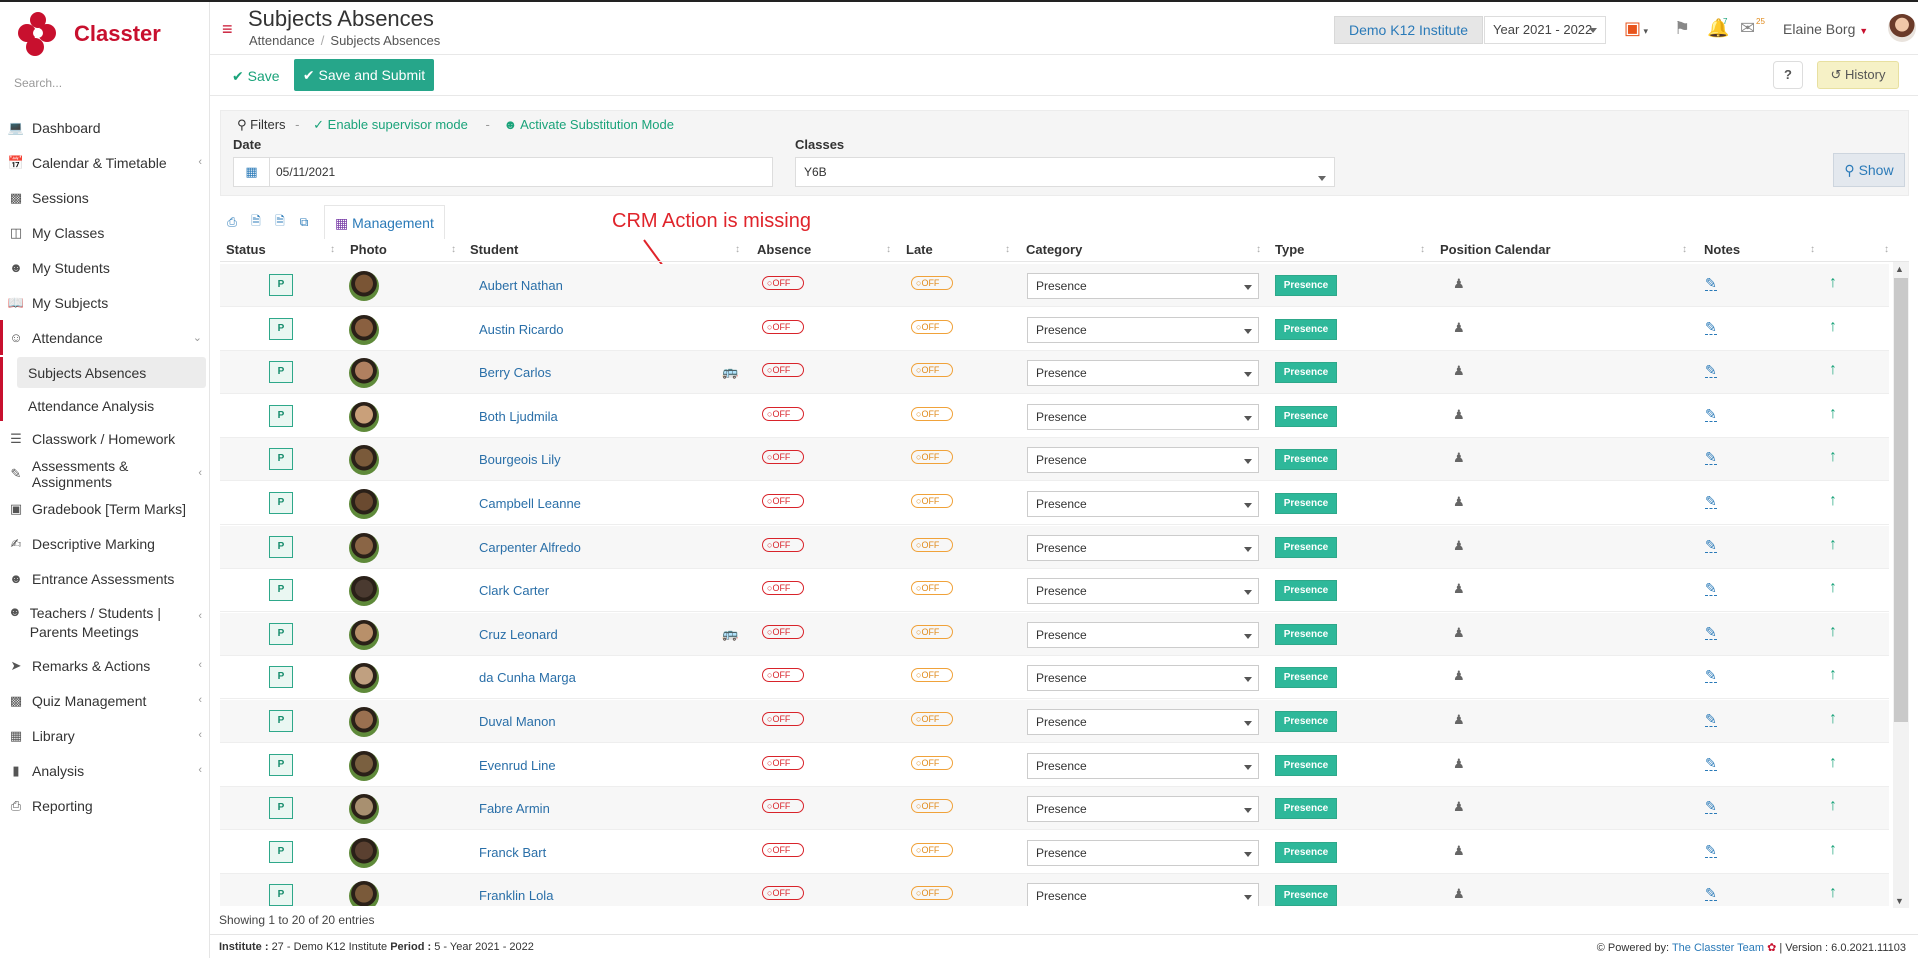  What do you see at coordinates (105, 197) in the screenshot?
I see `sidebar-item-sessions: ▩ Sessions` at bounding box center [105, 197].